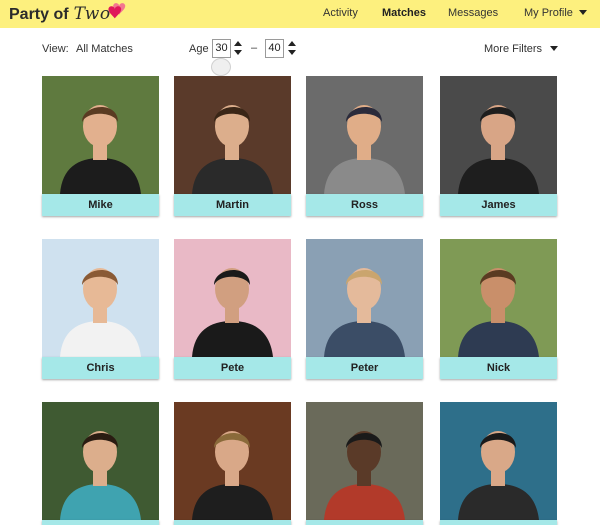 This screenshot has height=525, width=600. Describe the element at coordinates (404, 13) in the screenshot. I see `nav-matches: Matches` at that location.